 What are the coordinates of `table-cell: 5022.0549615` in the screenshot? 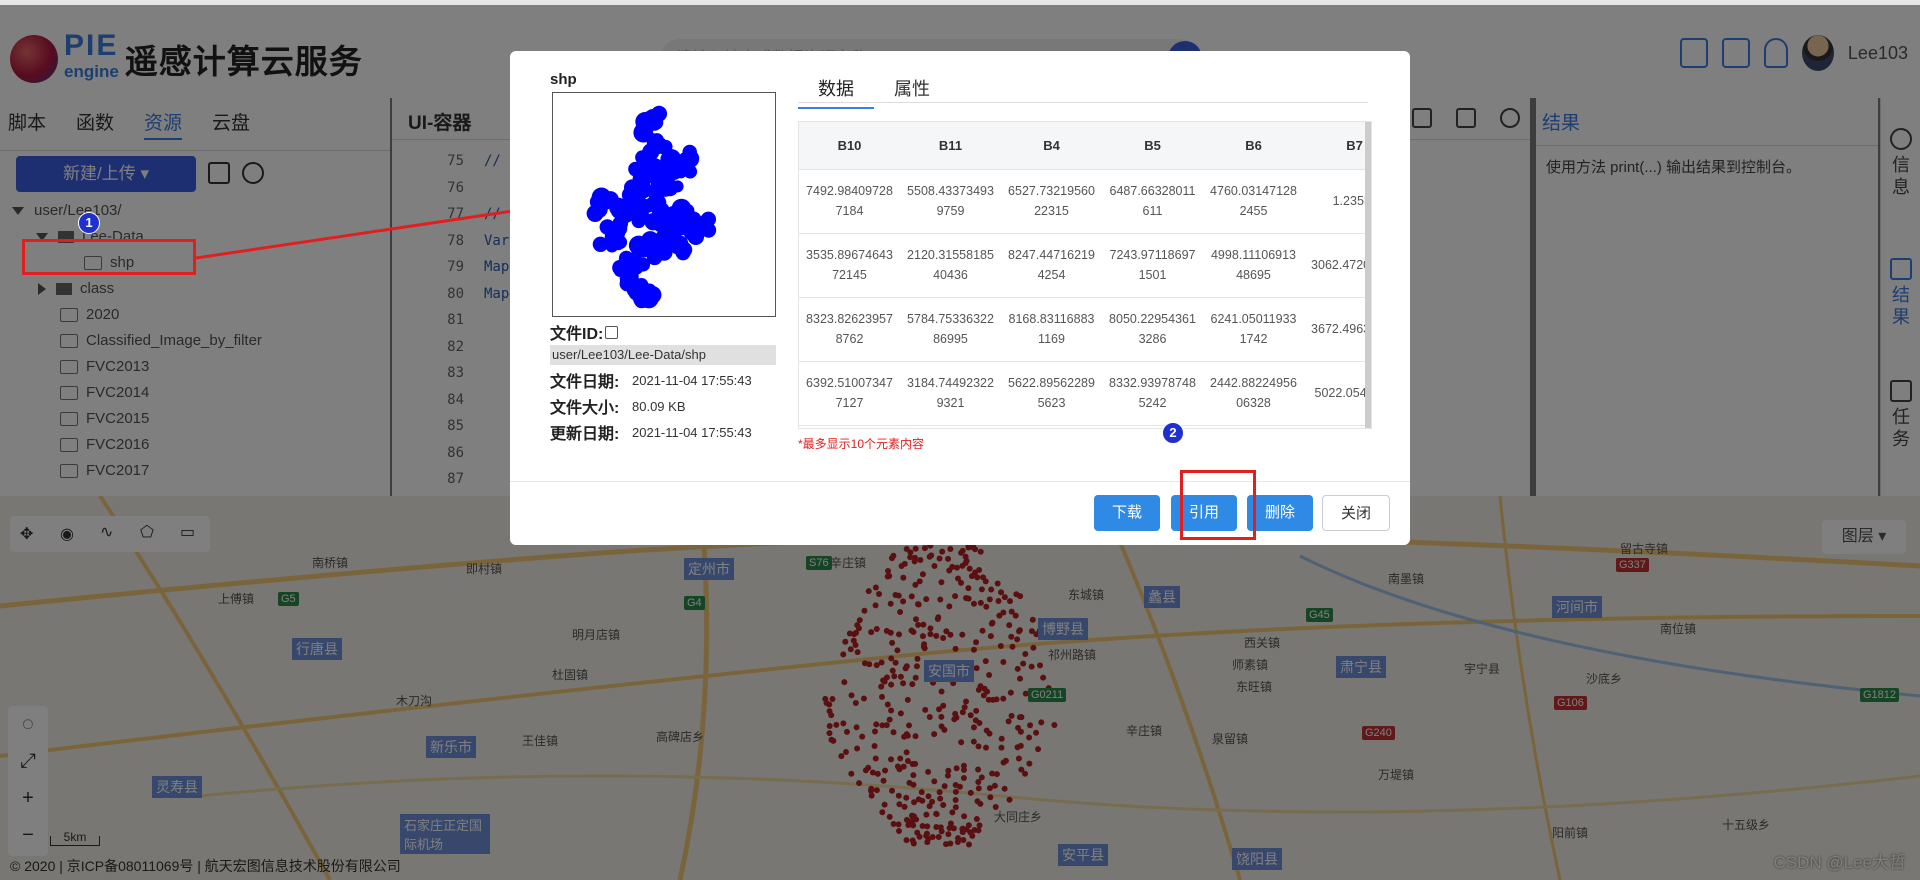 It's located at (1337, 393).